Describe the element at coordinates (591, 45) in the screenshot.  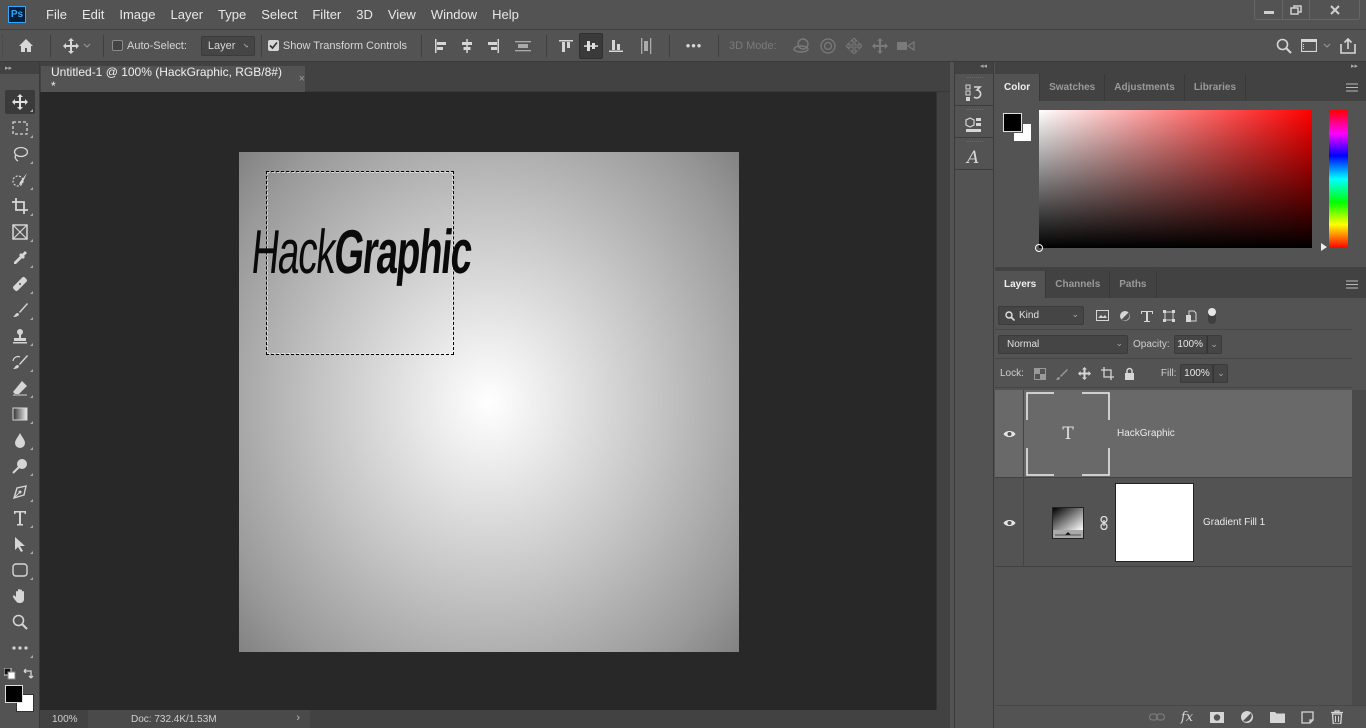
I see `align-vertical-centers-button` at that location.